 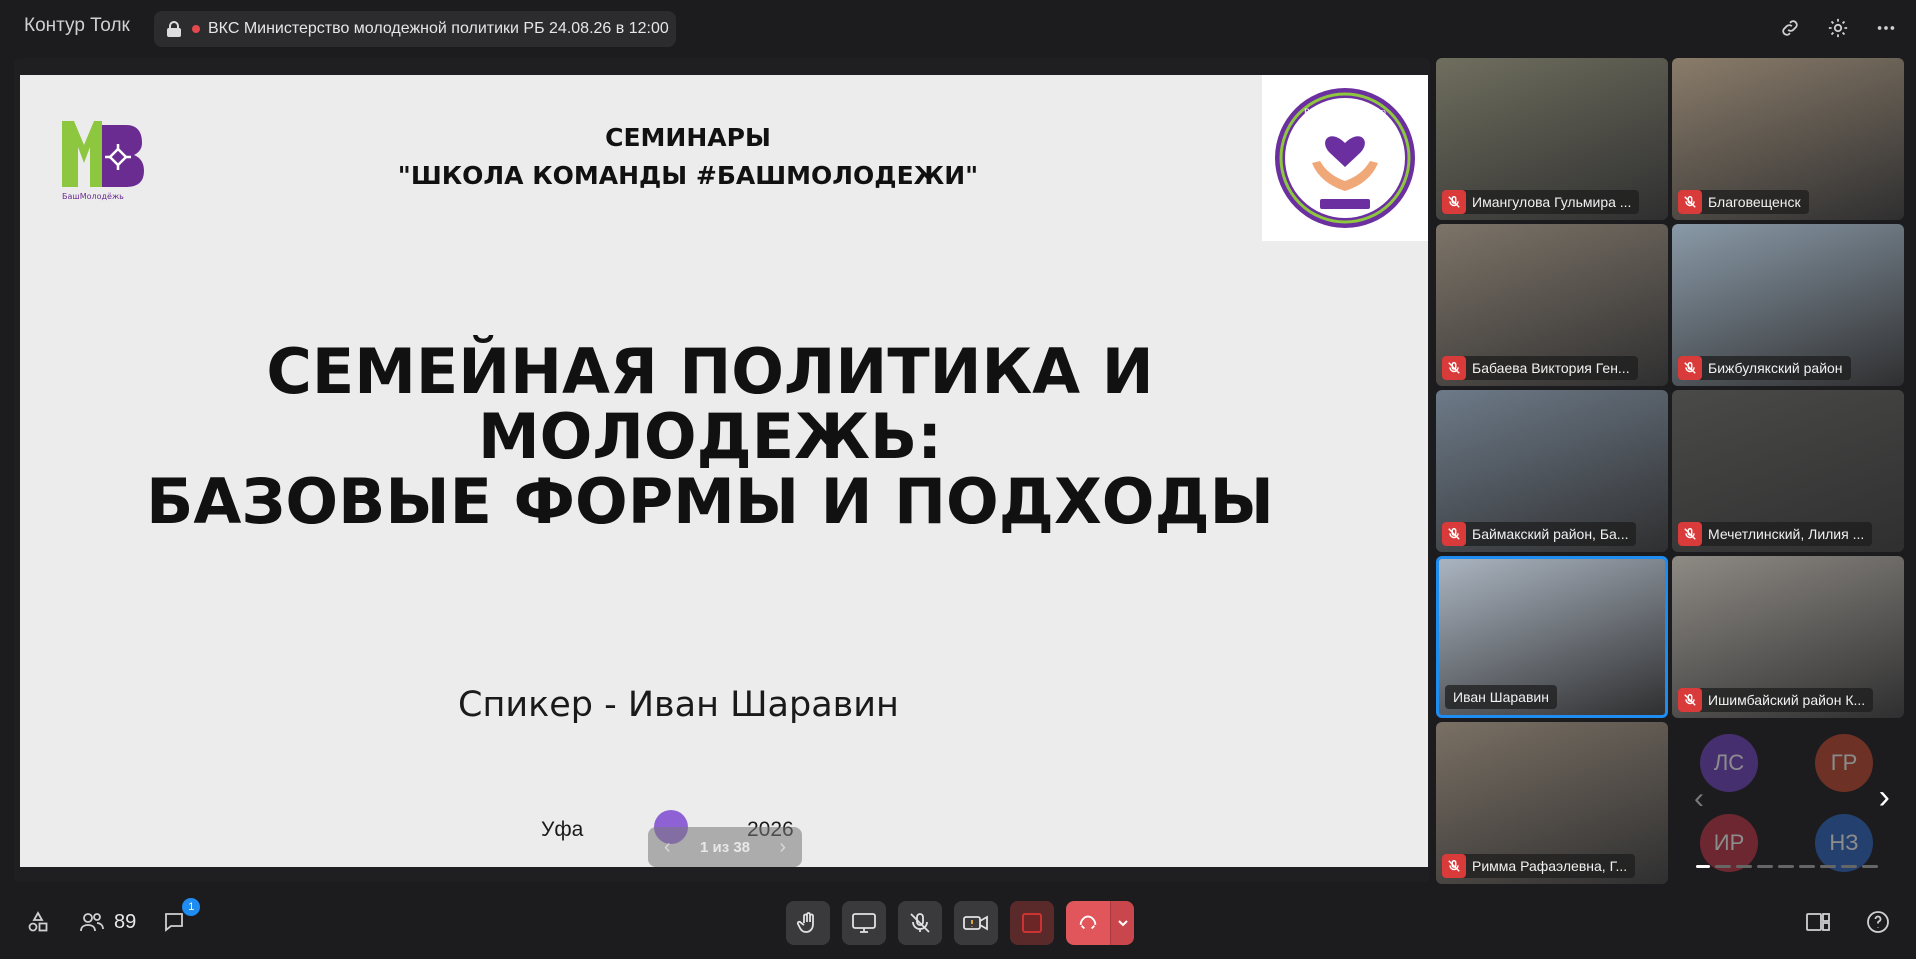 I want to click on camera-warning-icon, so click(x=975, y=923).